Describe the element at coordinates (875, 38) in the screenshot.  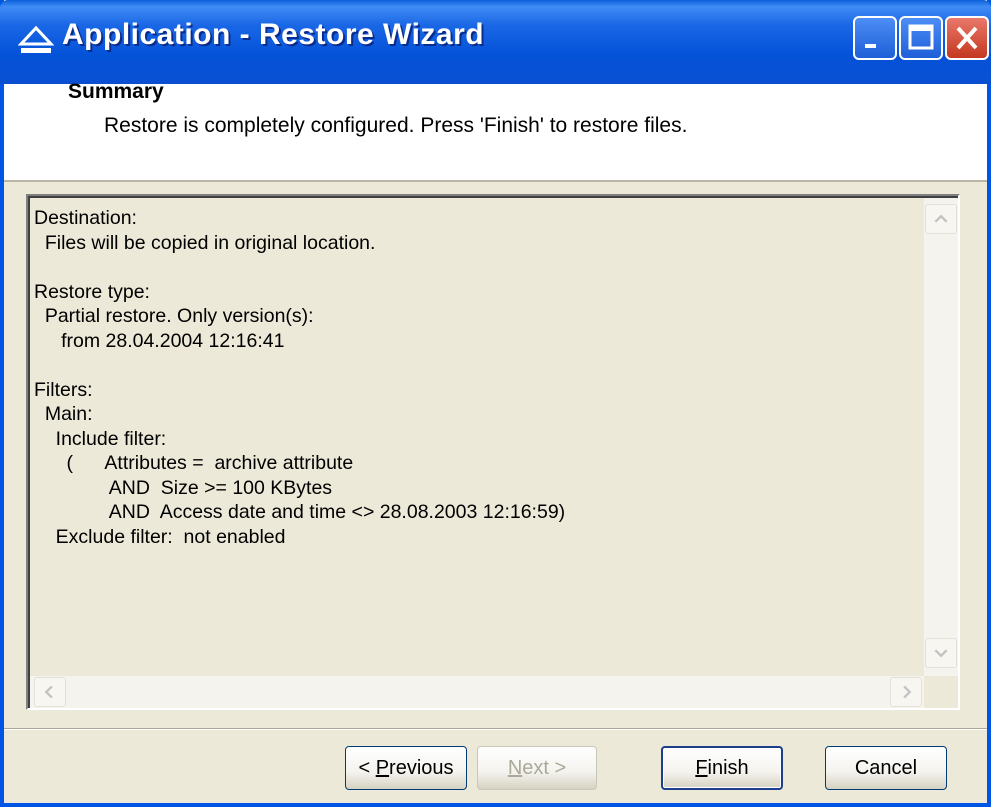
I see `minimize-button` at that location.